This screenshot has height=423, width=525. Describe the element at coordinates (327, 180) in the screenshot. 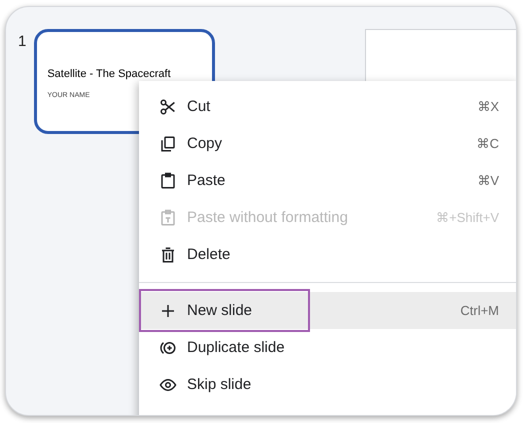

I see `menu-item: Paste ⌘V` at that location.